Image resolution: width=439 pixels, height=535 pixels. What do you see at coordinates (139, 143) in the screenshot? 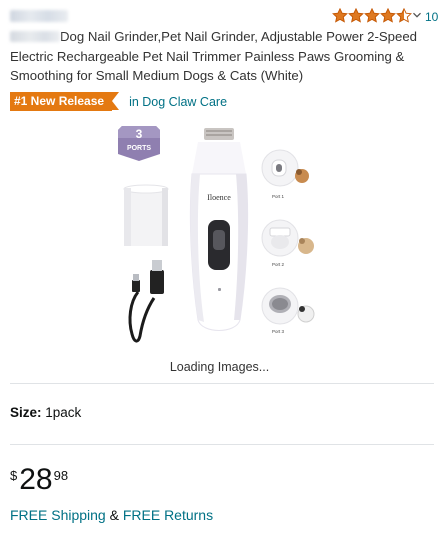
I see `ports-badge: 3 PORTS` at bounding box center [139, 143].